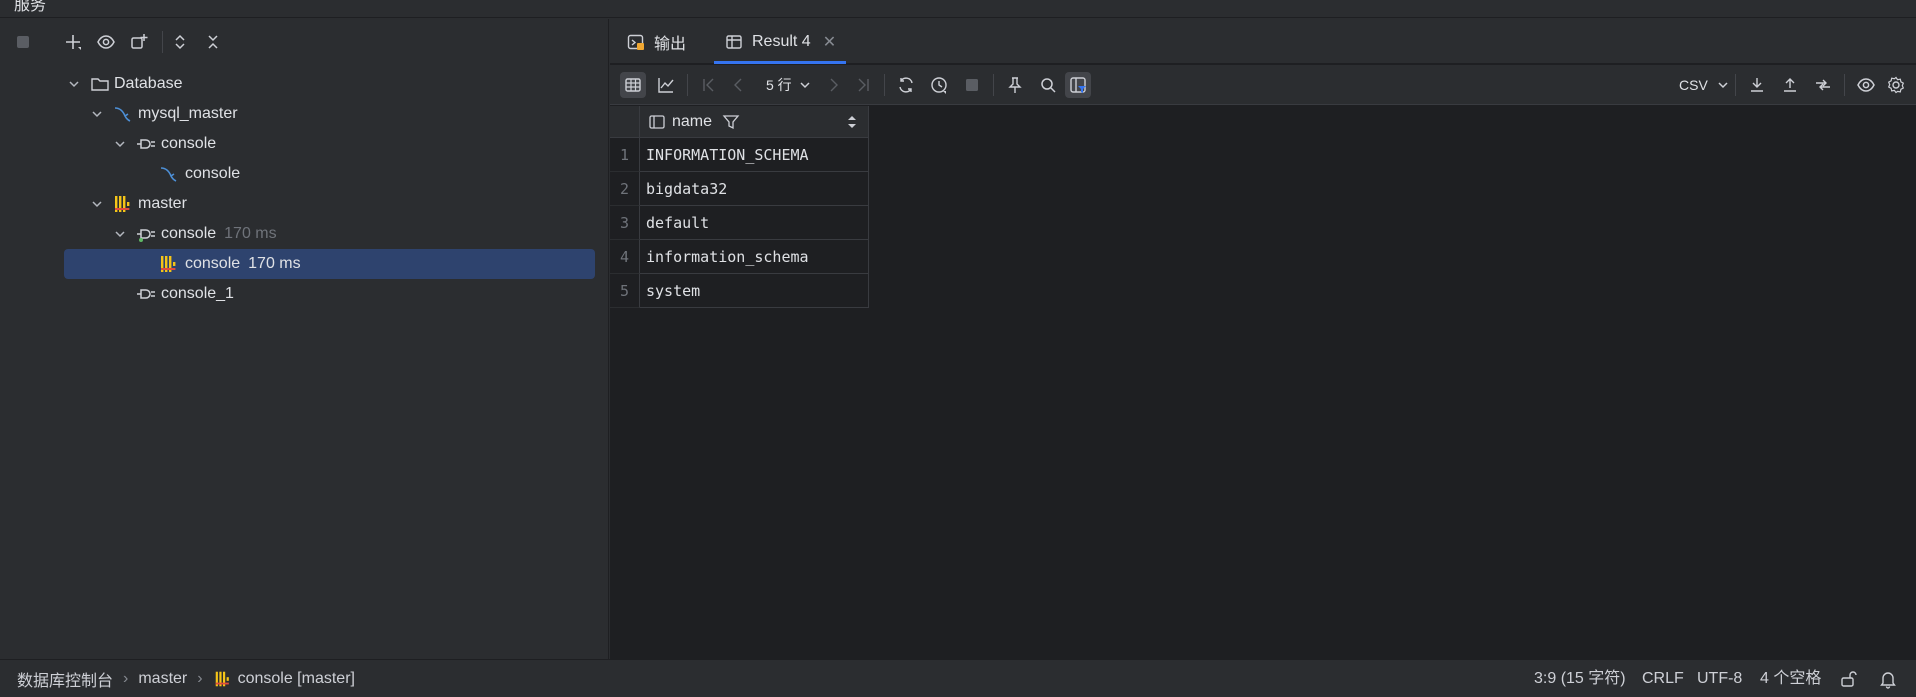  Describe the element at coordinates (906, 85) in the screenshot. I see `refresh-icon` at that location.